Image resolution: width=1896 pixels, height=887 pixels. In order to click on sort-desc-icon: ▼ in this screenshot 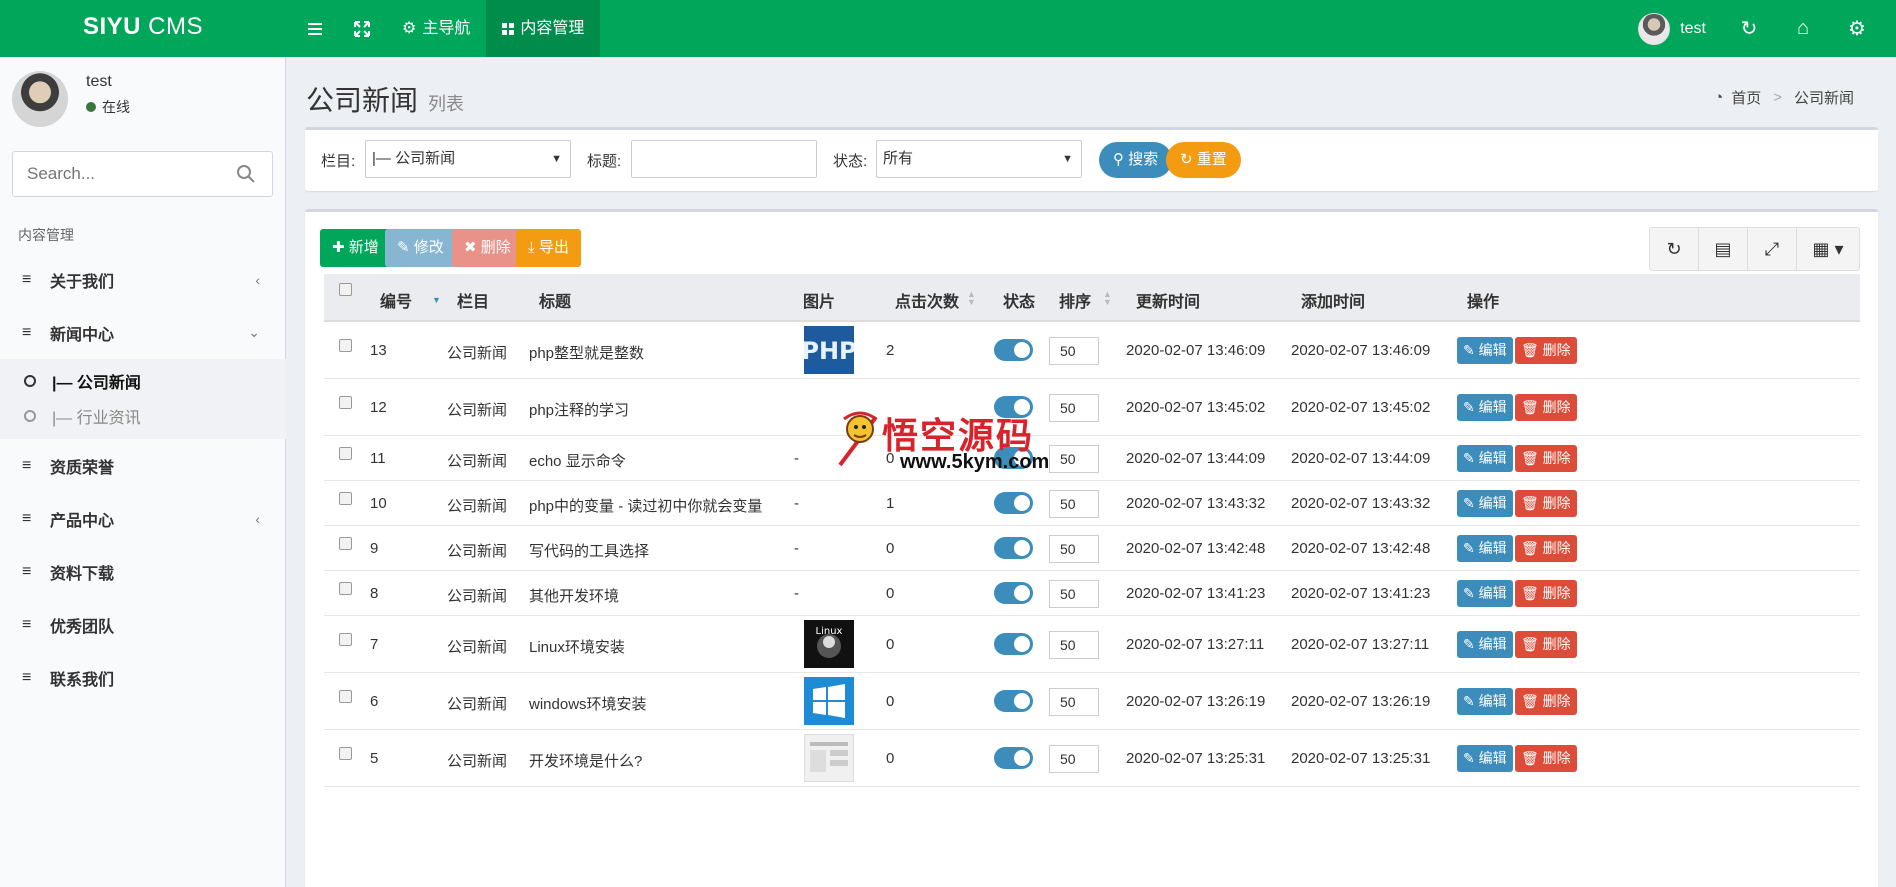, I will do `click(436, 300)`.